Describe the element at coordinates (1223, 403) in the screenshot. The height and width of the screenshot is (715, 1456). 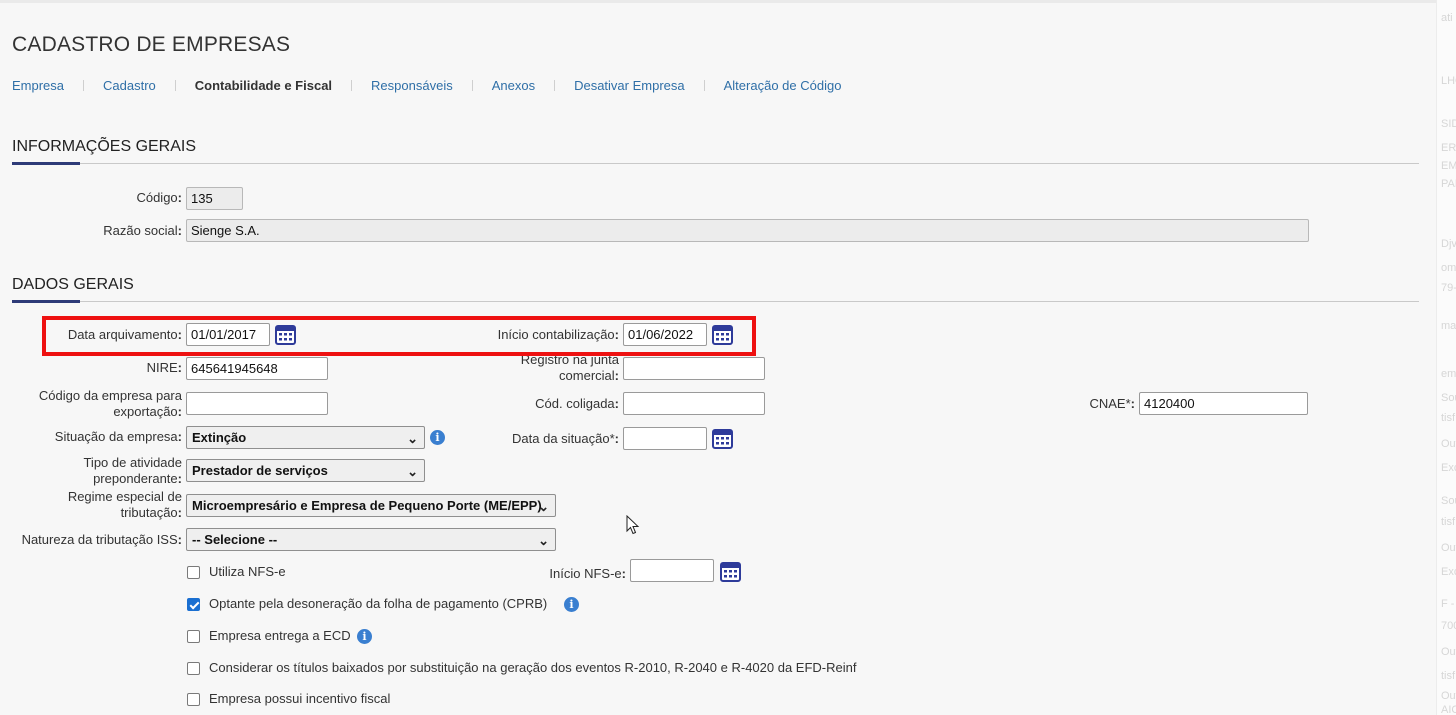
I see `cnae-field: 4120400` at that location.